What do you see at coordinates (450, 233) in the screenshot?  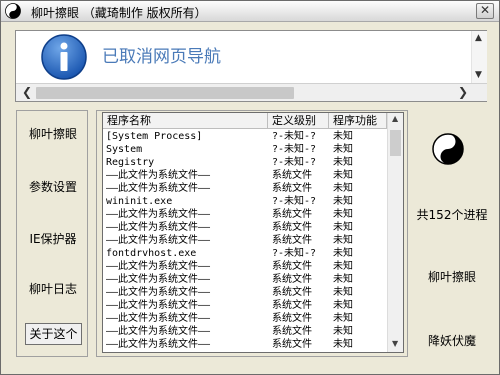 I see `summary-panel: 共152个进程 柳叶擦眼 降妖伏魔` at bounding box center [450, 233].